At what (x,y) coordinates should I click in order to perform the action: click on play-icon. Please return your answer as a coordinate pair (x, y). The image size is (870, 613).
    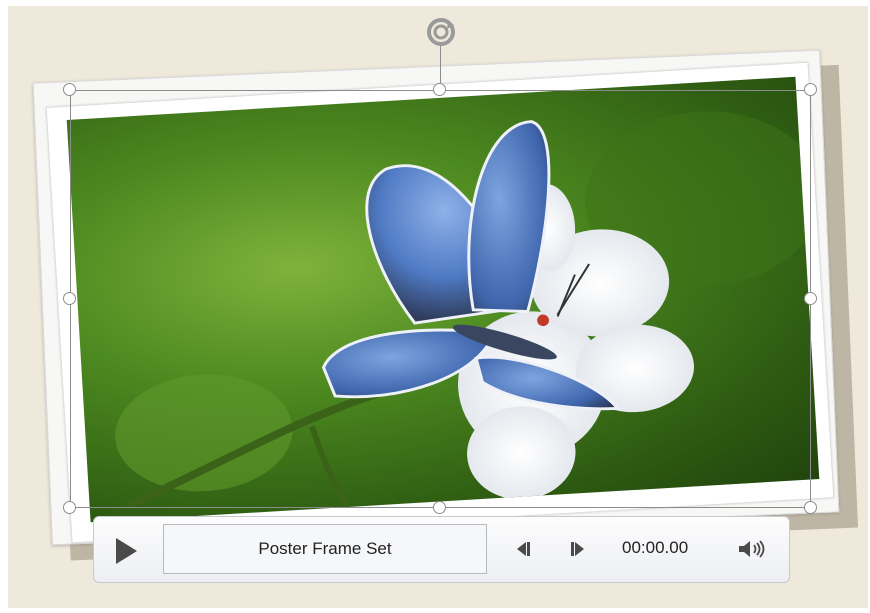
    Looking at the image, I should click on (126, 551).